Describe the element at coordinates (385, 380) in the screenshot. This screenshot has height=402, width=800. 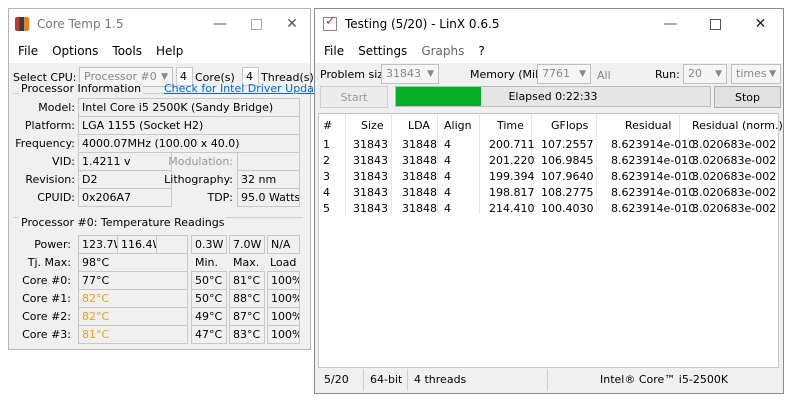
I see `status-arch: 64-bit` at that location.